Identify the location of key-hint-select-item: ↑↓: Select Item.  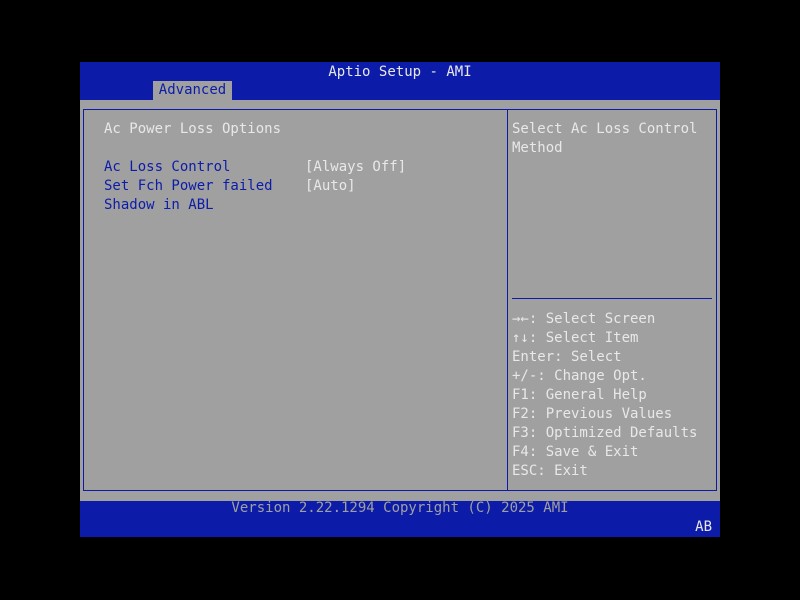
(575, 338).